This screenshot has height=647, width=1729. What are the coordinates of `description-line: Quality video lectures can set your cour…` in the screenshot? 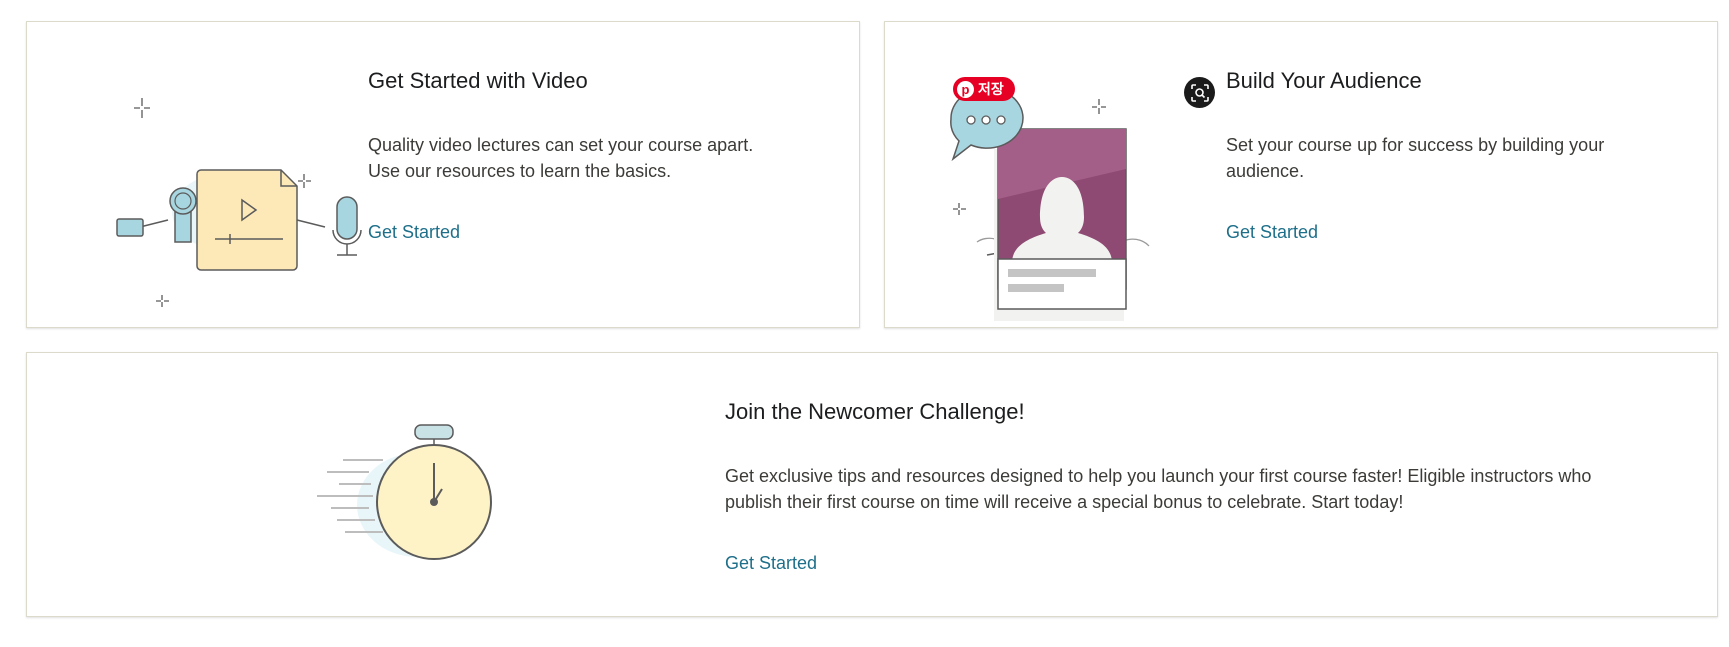 It's located at (561, 145).